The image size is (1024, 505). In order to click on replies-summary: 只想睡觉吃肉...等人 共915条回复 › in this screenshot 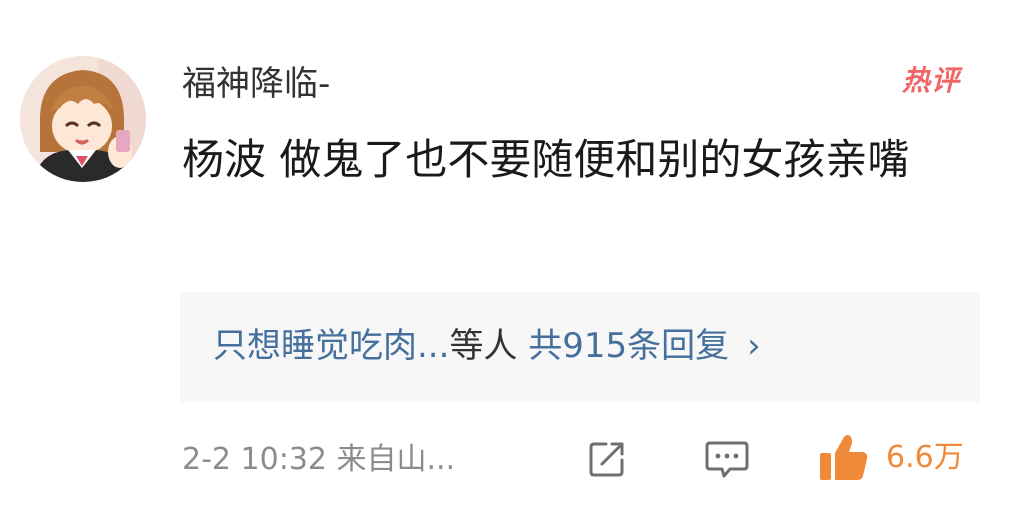, I will do `click(487, 346)`.